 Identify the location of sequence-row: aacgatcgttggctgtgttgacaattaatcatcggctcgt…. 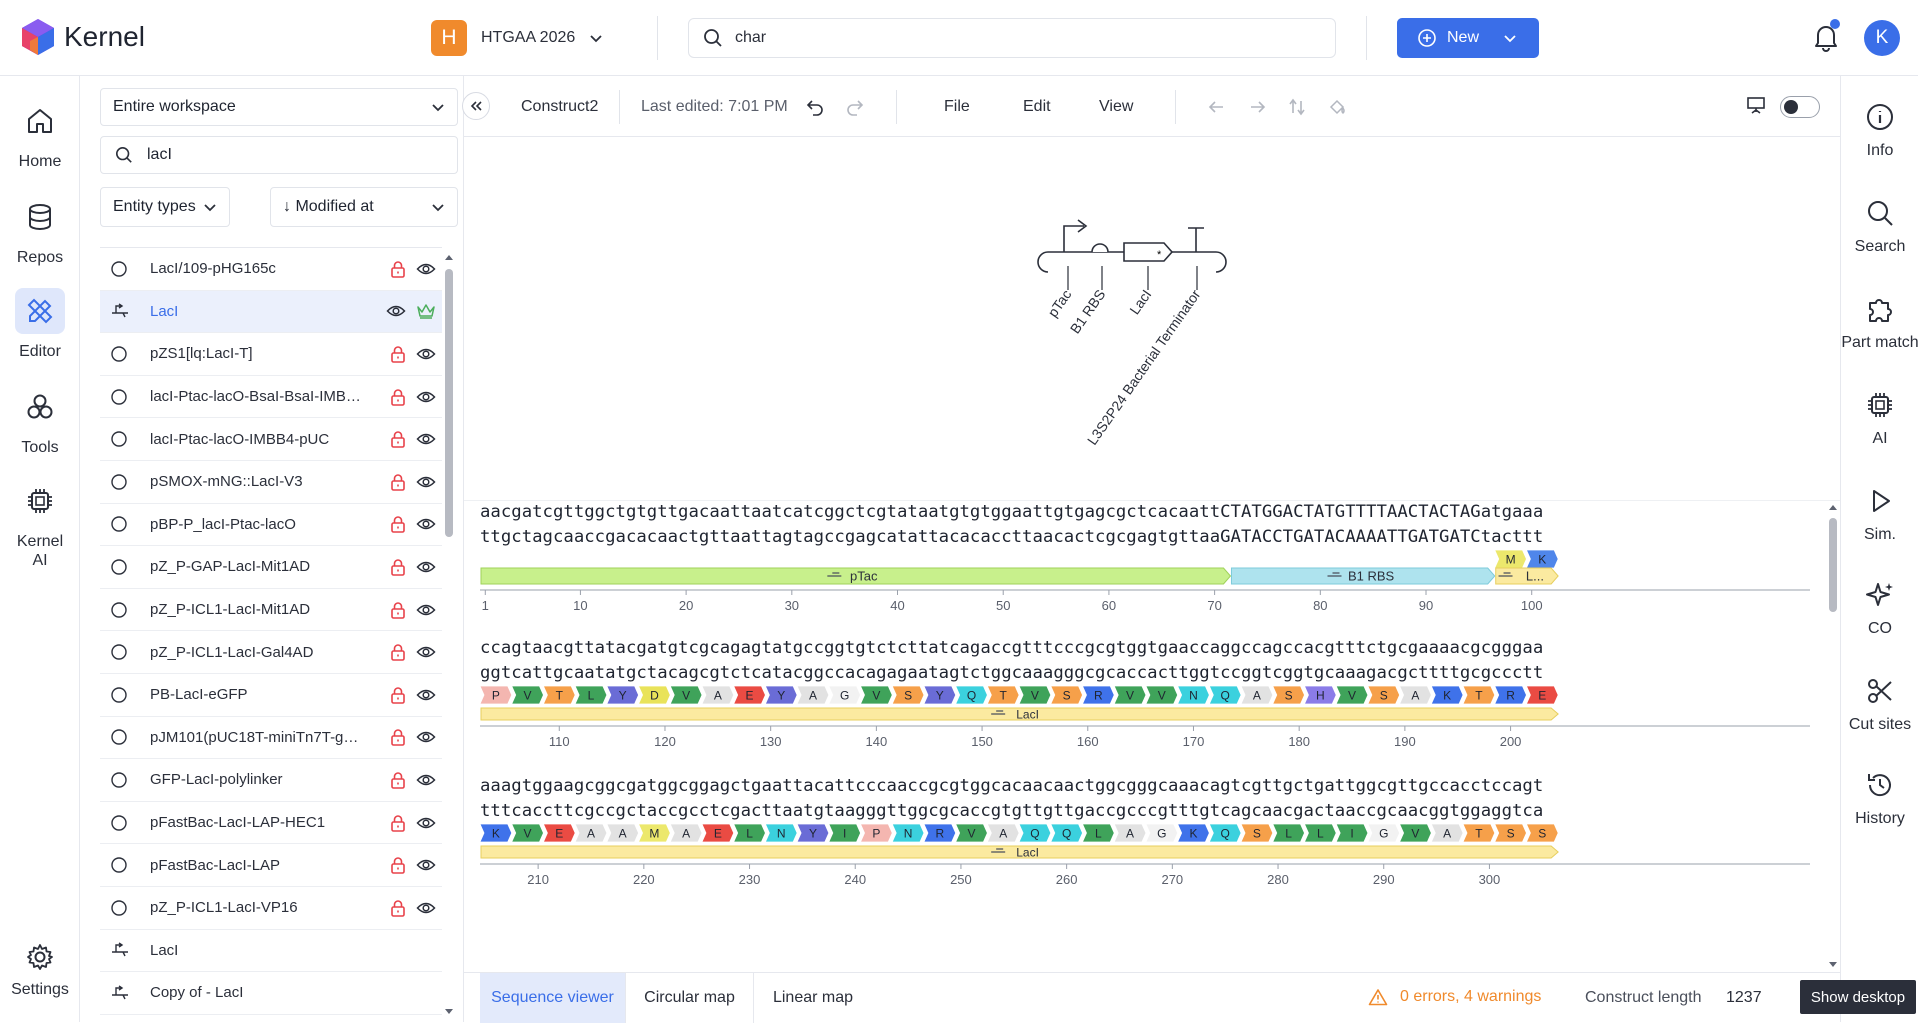
(1145, 556).